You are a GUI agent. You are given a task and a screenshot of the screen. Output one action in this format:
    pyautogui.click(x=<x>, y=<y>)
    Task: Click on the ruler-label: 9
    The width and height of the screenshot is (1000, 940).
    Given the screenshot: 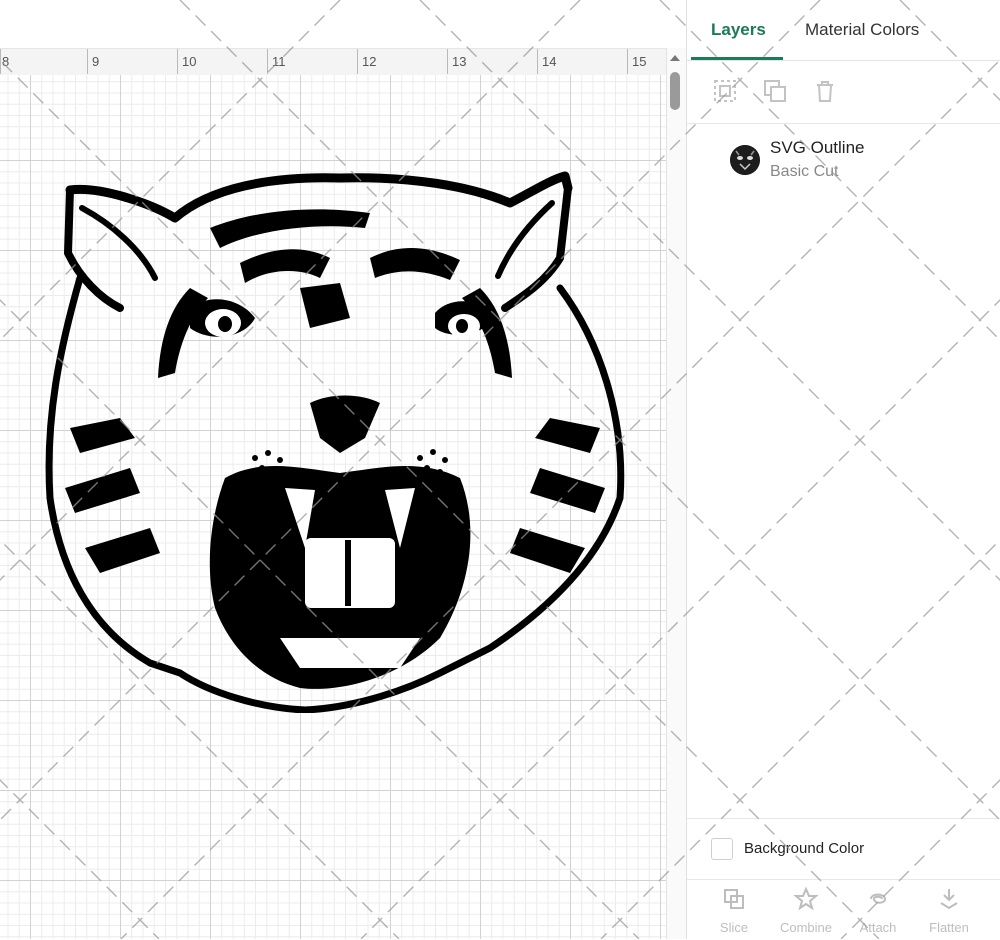 What is the action you would take?
    pyautogui.click(x=96, y=61)
    